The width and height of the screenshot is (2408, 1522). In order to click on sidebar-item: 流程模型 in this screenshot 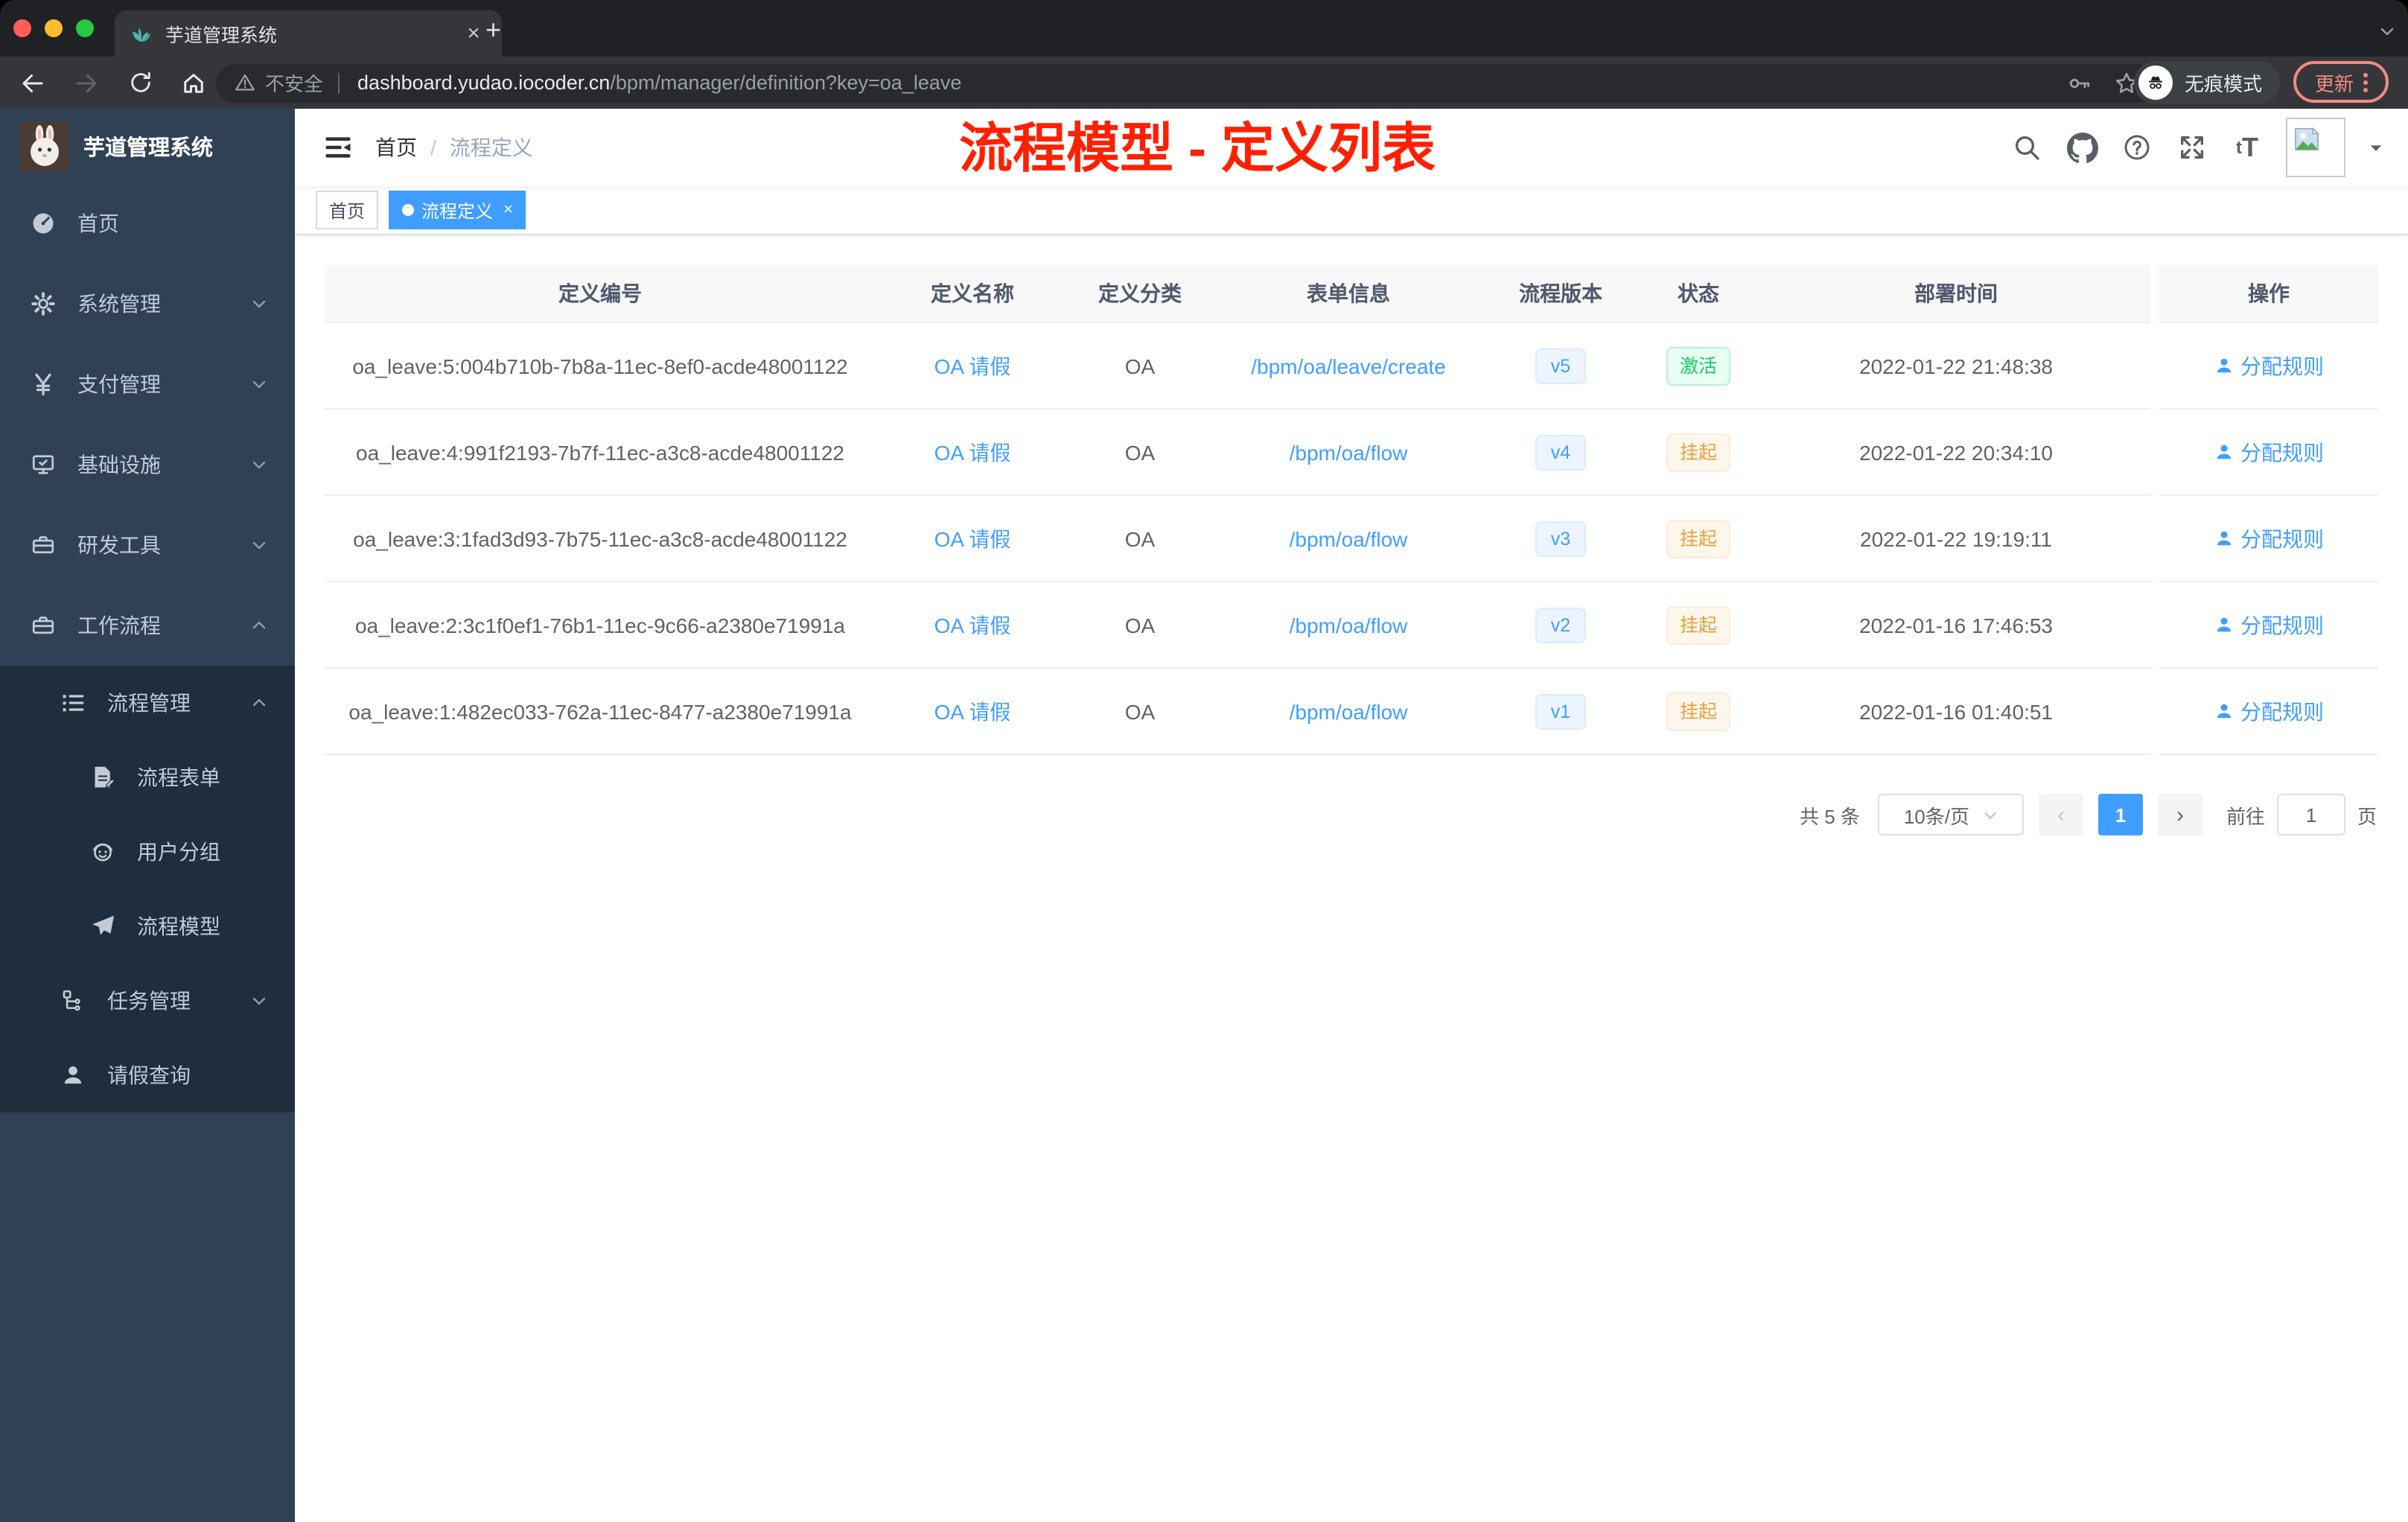, I will do `click(147, 926)`.